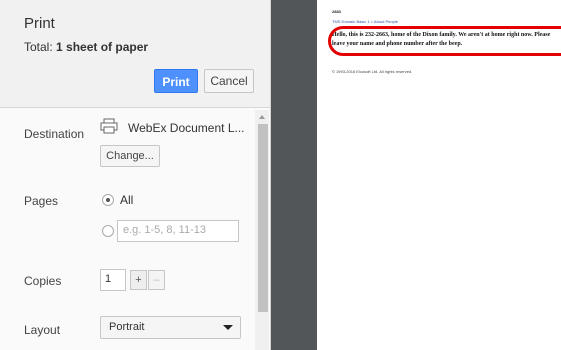 Image resolution: width=561 pixels, height=350 pixels. What do you see at coordinates (127, 200) in the screenshot?
I see `pages-all-label: All` at bounding box center [127, 200].